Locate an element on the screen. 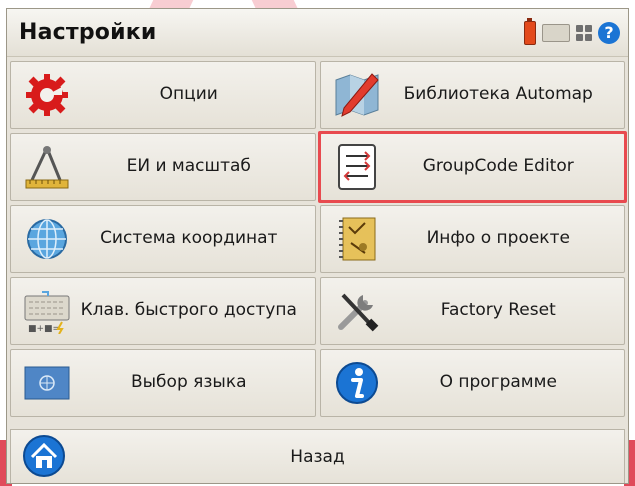 The image size is (635, 486). info-icon is located at coordinates (357, 383).